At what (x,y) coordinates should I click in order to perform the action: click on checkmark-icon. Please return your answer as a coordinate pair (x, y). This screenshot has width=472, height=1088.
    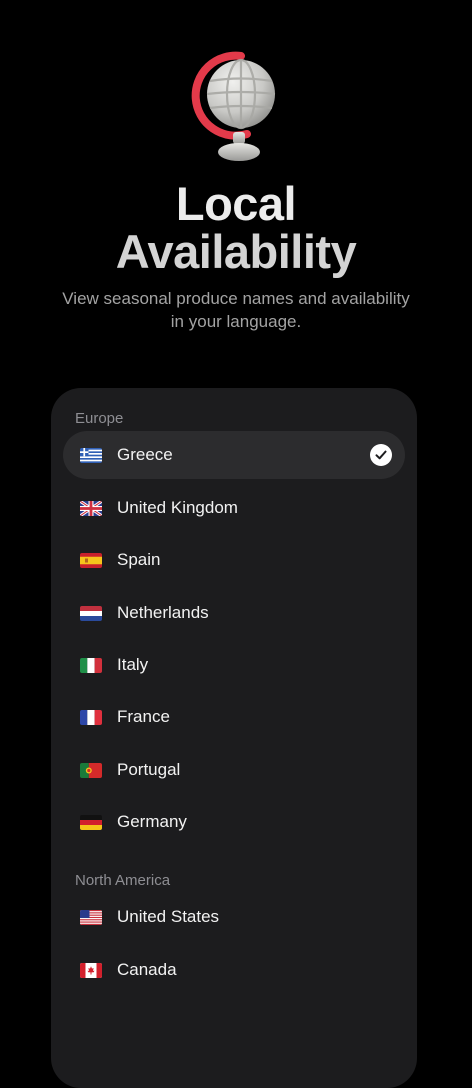
    Looking at the image, I should click on (381, 455).